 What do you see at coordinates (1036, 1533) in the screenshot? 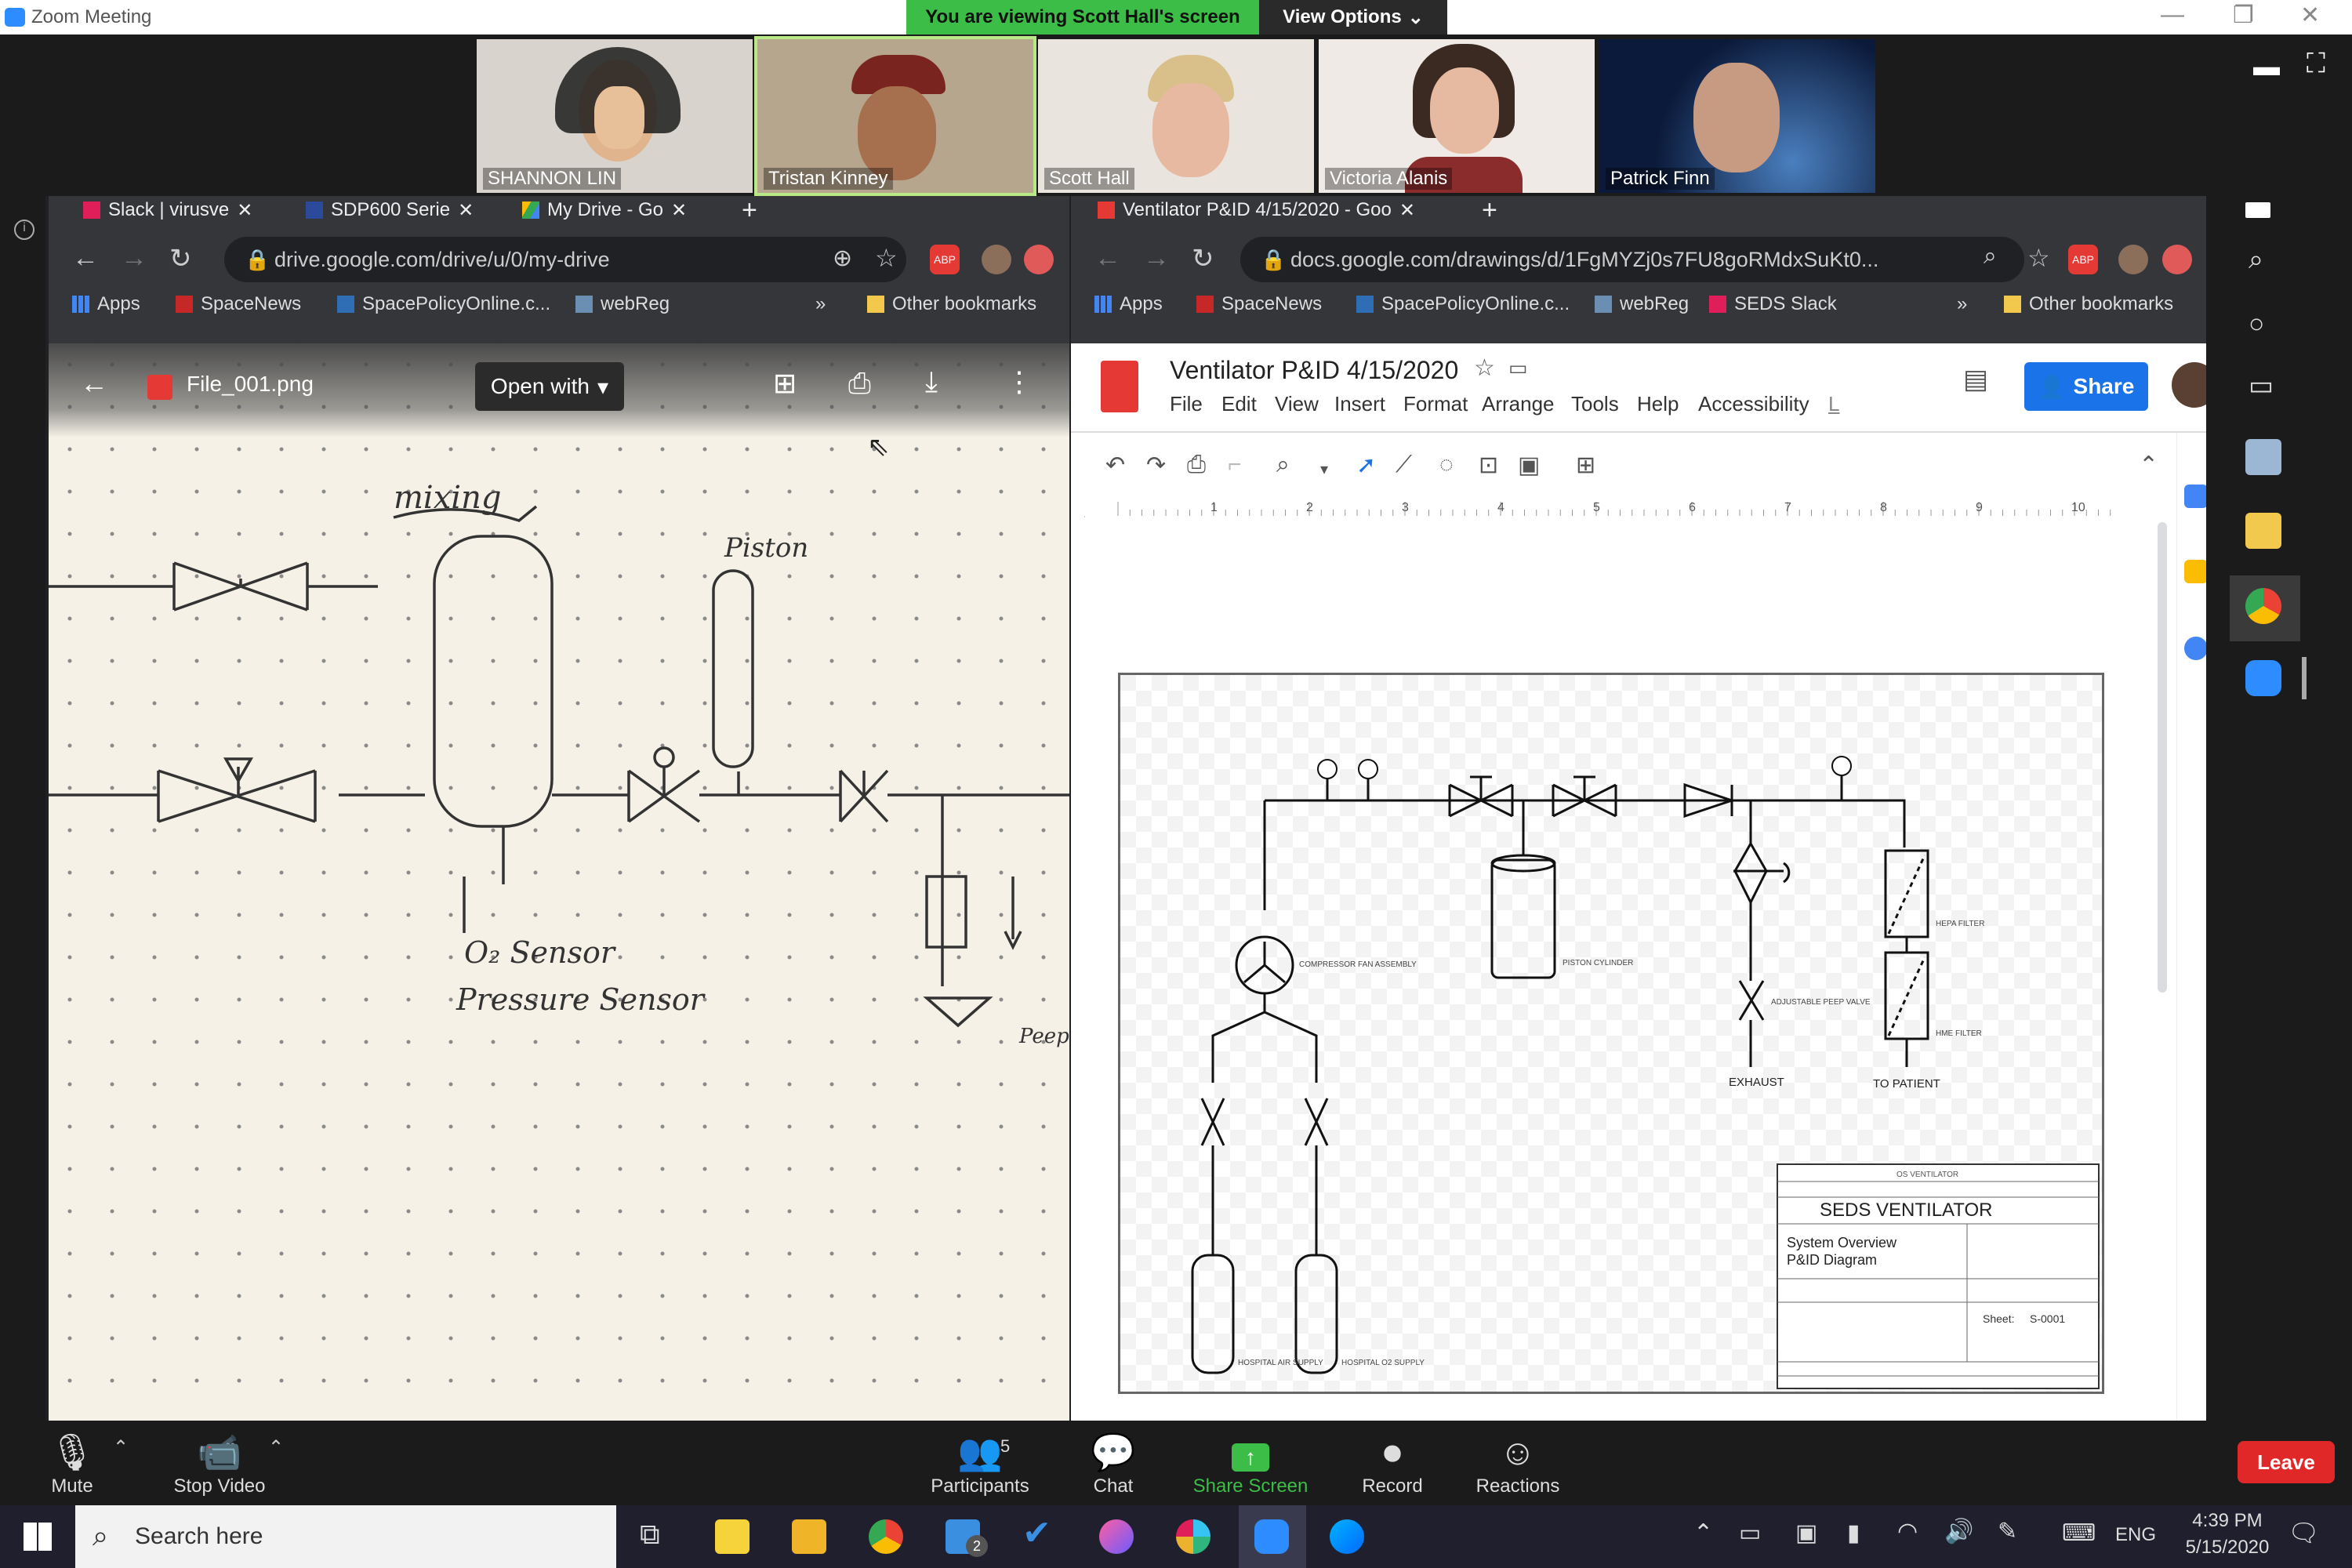
I see `todo-check-icon: ✔` at bounding box center [1036, 1533].